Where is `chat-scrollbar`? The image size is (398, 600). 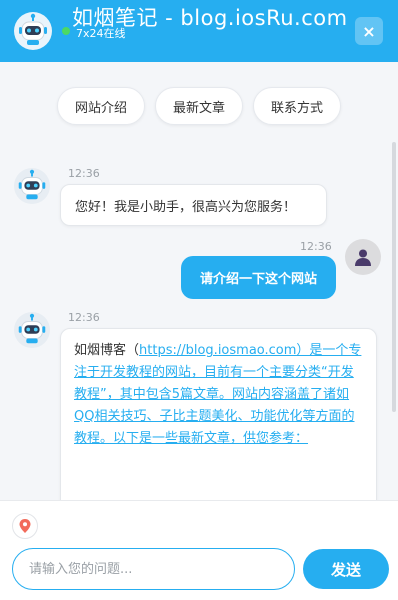 chat-scrollbar is located at coordinates (394, 277).